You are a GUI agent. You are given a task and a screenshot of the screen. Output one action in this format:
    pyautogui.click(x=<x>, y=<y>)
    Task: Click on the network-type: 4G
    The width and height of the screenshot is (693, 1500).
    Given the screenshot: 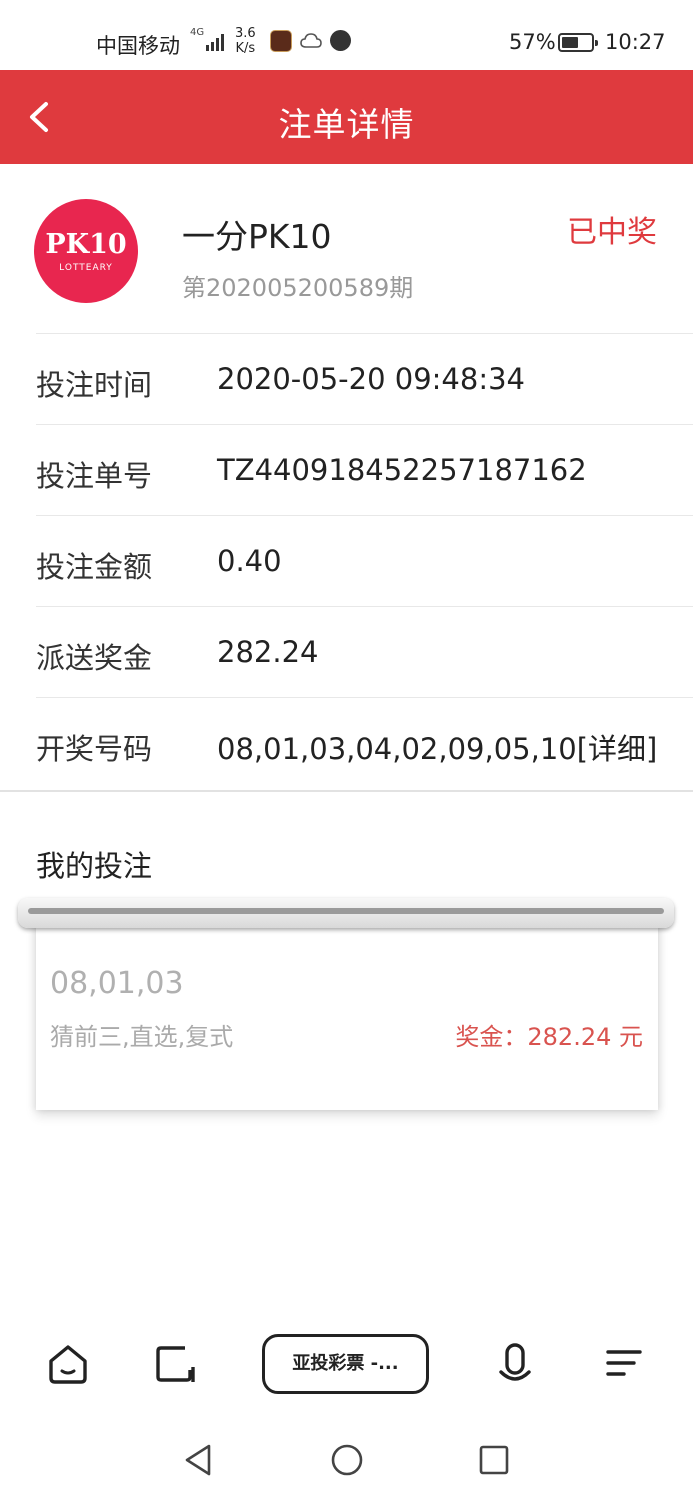 What is the action you would take?
    pyautogui.click(x=197, y=32)
    